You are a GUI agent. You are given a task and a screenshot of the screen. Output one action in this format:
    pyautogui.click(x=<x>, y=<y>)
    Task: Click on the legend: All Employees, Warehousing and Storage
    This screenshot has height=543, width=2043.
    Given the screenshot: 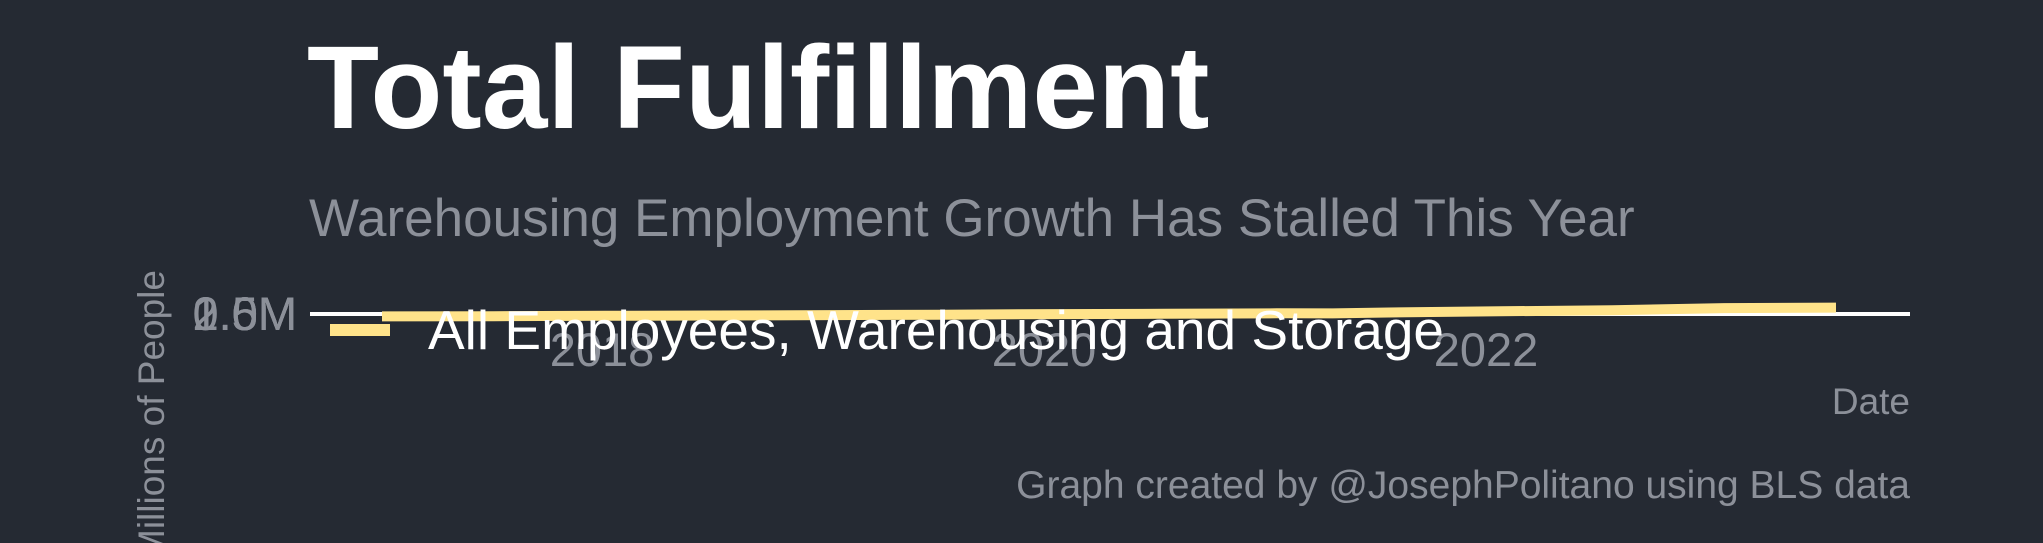 What is the action you would take?
    pyautogui.click(x=887, y=330)
    